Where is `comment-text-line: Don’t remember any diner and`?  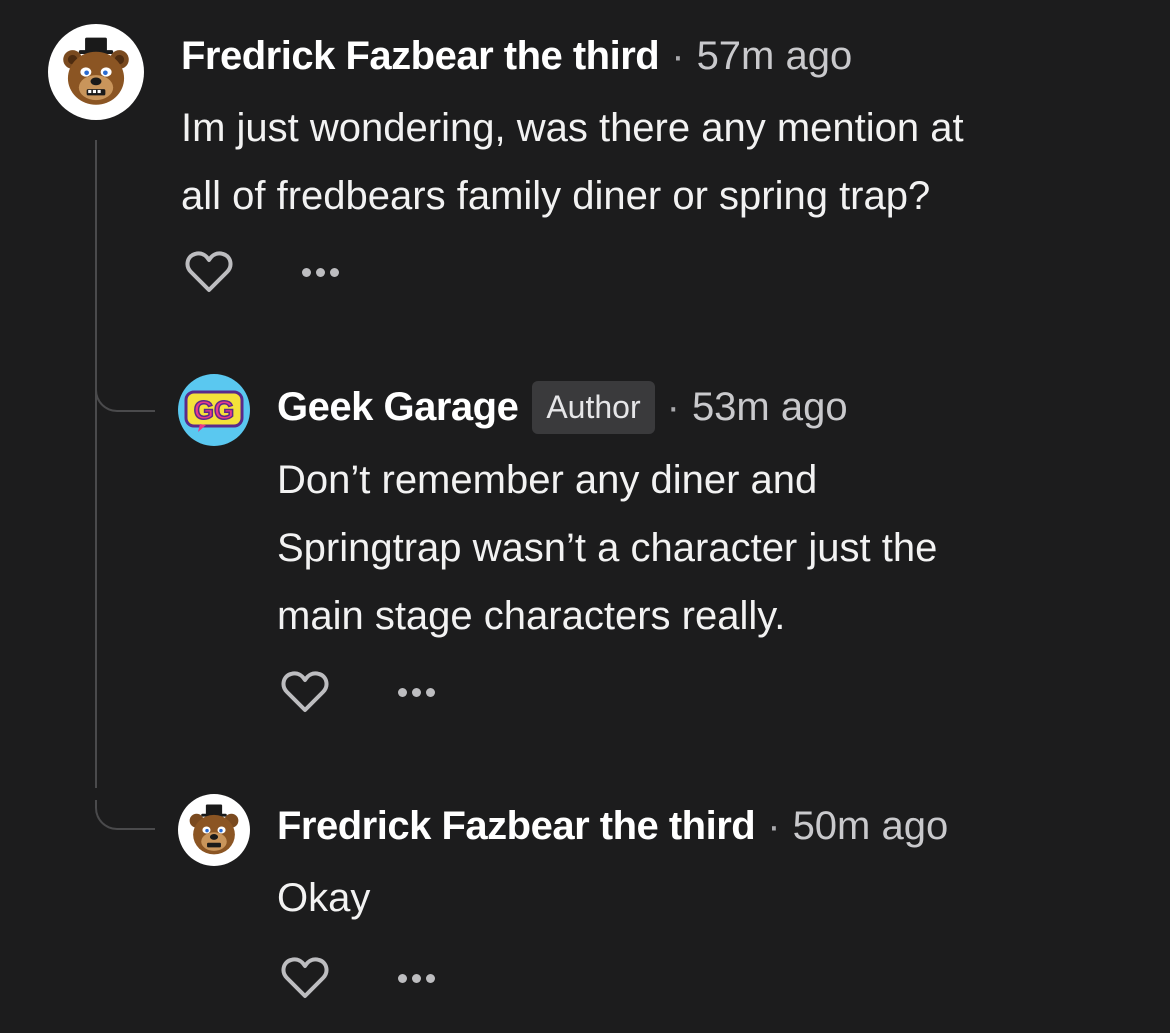
comment-text-line: Don’t remember any diner and is located at coordinates (547, 480).